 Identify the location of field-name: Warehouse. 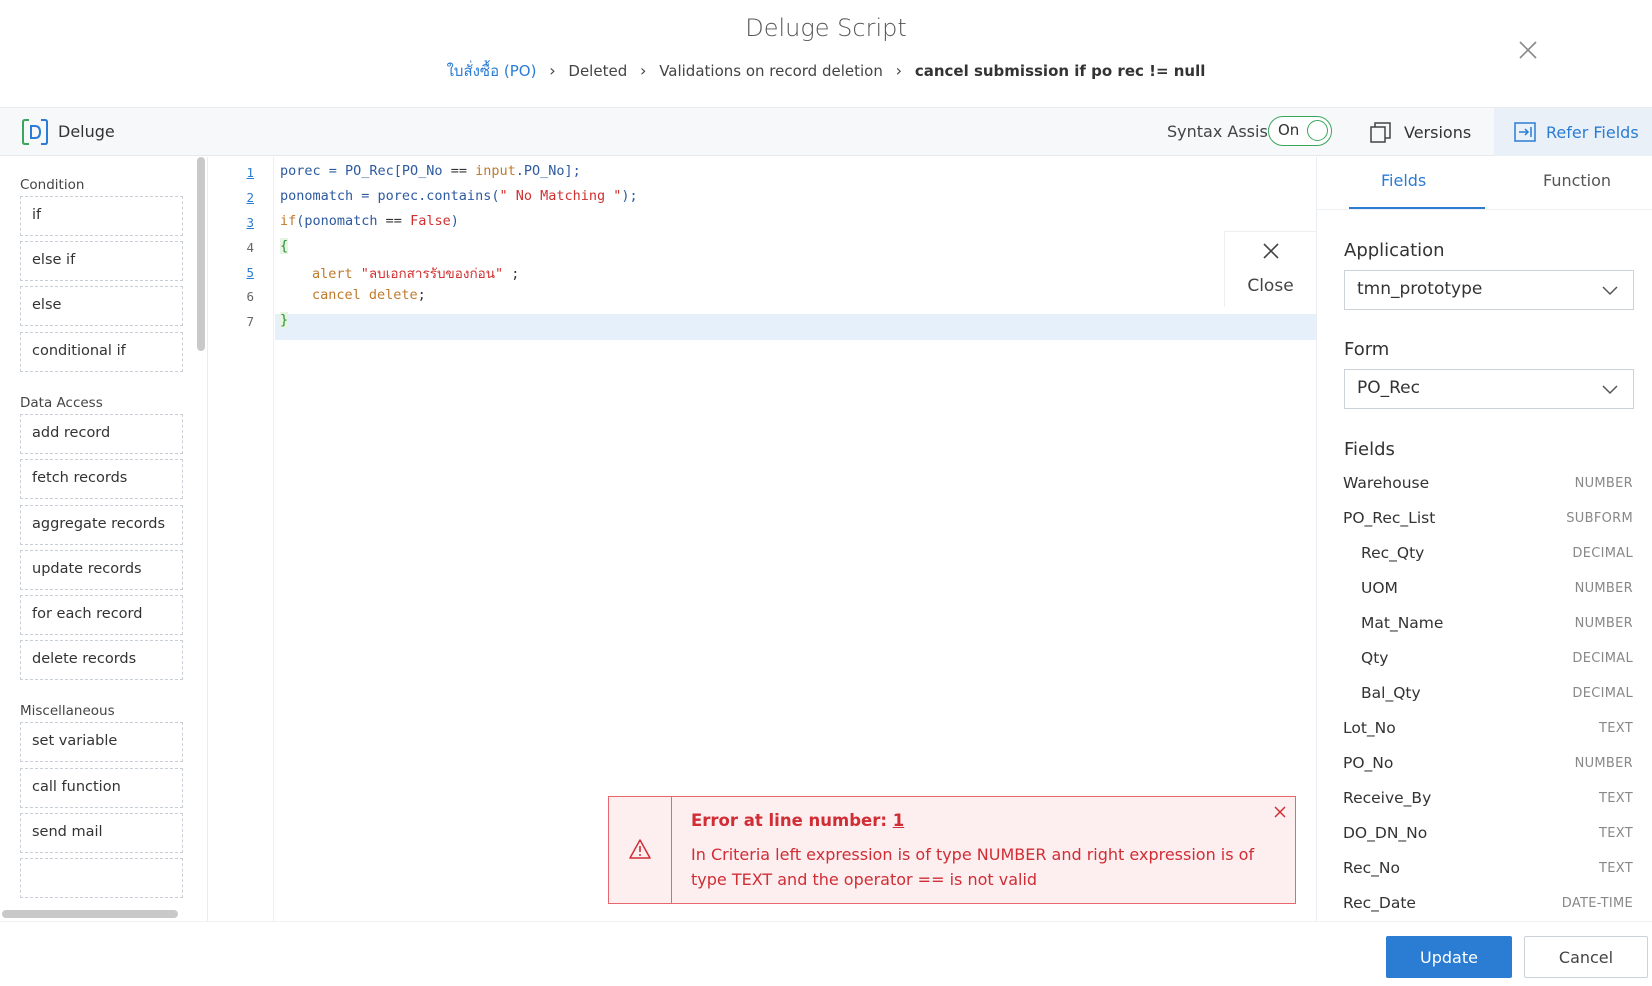
(1386, 483).